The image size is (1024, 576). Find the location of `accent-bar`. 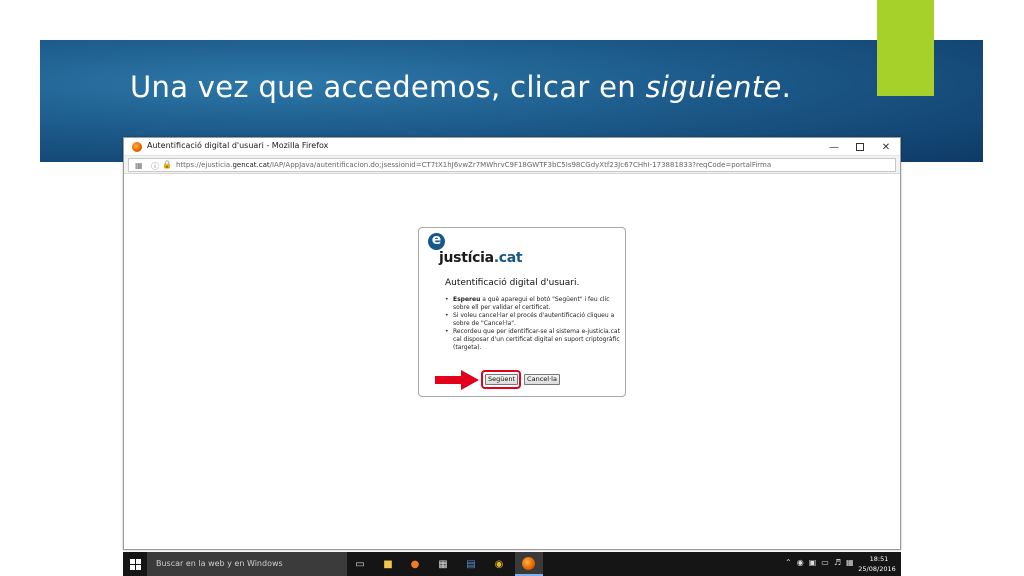

accent-bar is located at coordinates (905, 48).